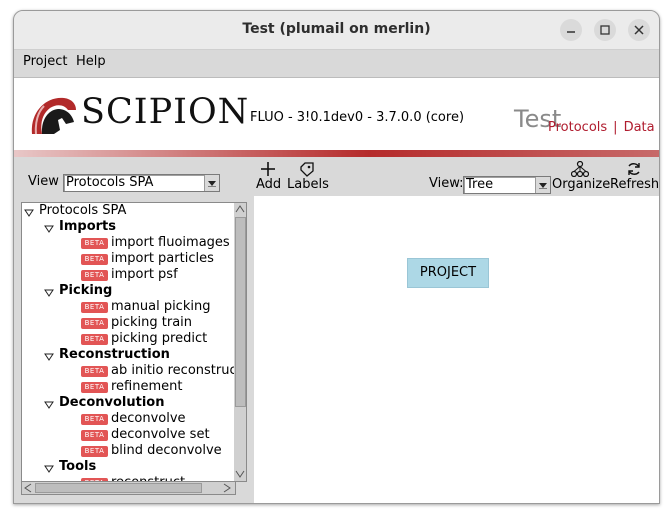 The height and width of the screenshot is (517, 671). I want to click on menu-help: Help, so click(91, 61).